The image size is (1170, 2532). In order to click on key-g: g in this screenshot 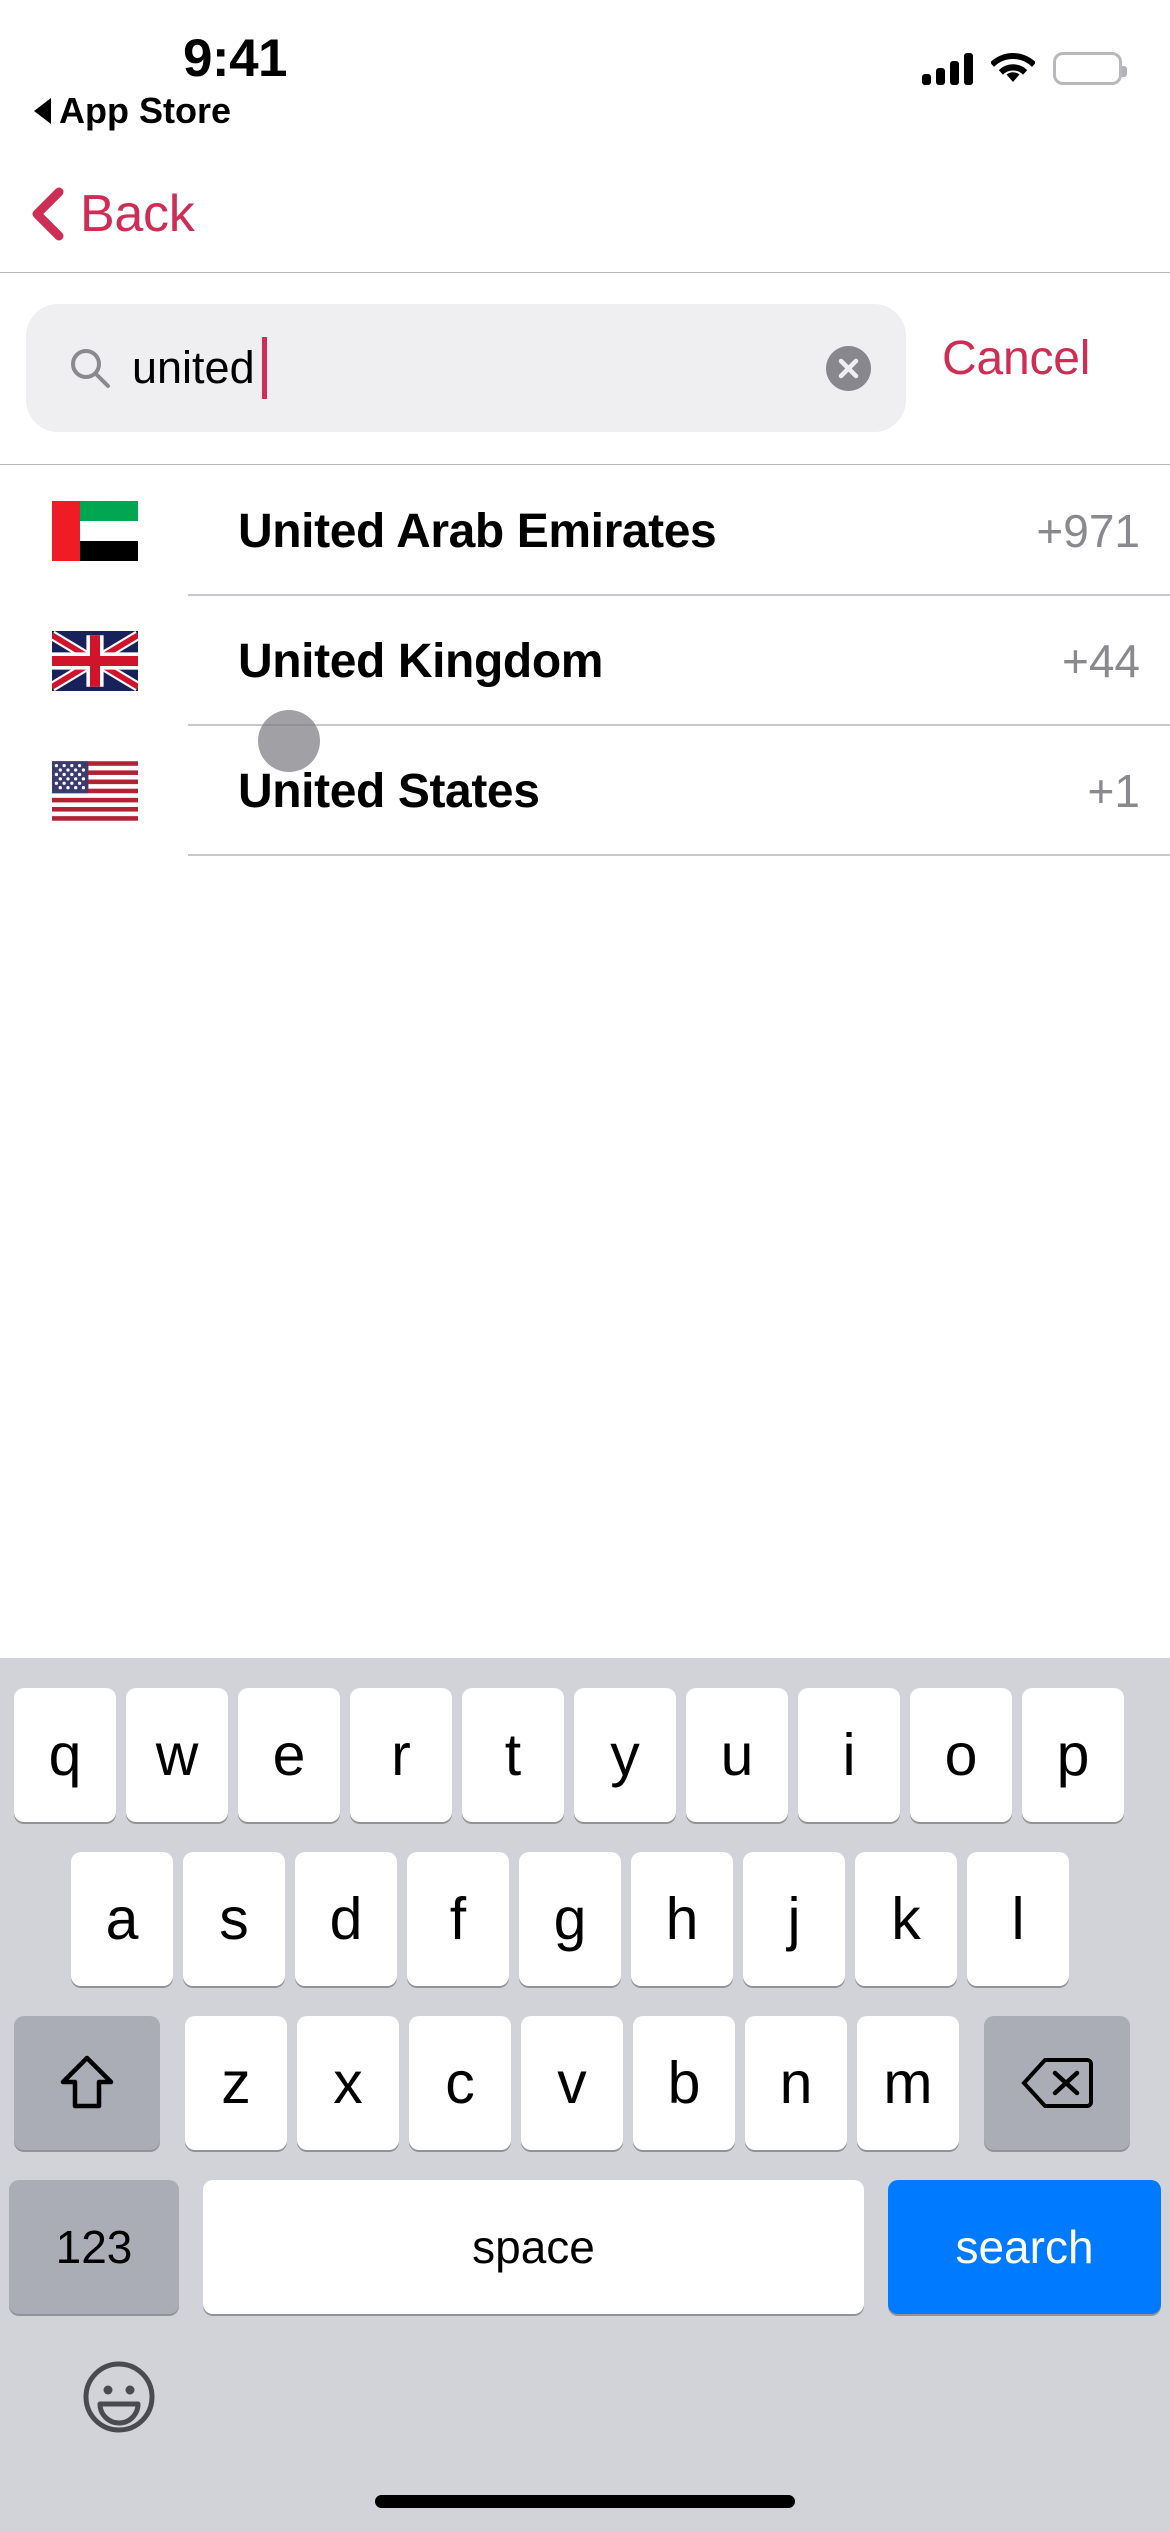, I will do `click(570, 1919)`.